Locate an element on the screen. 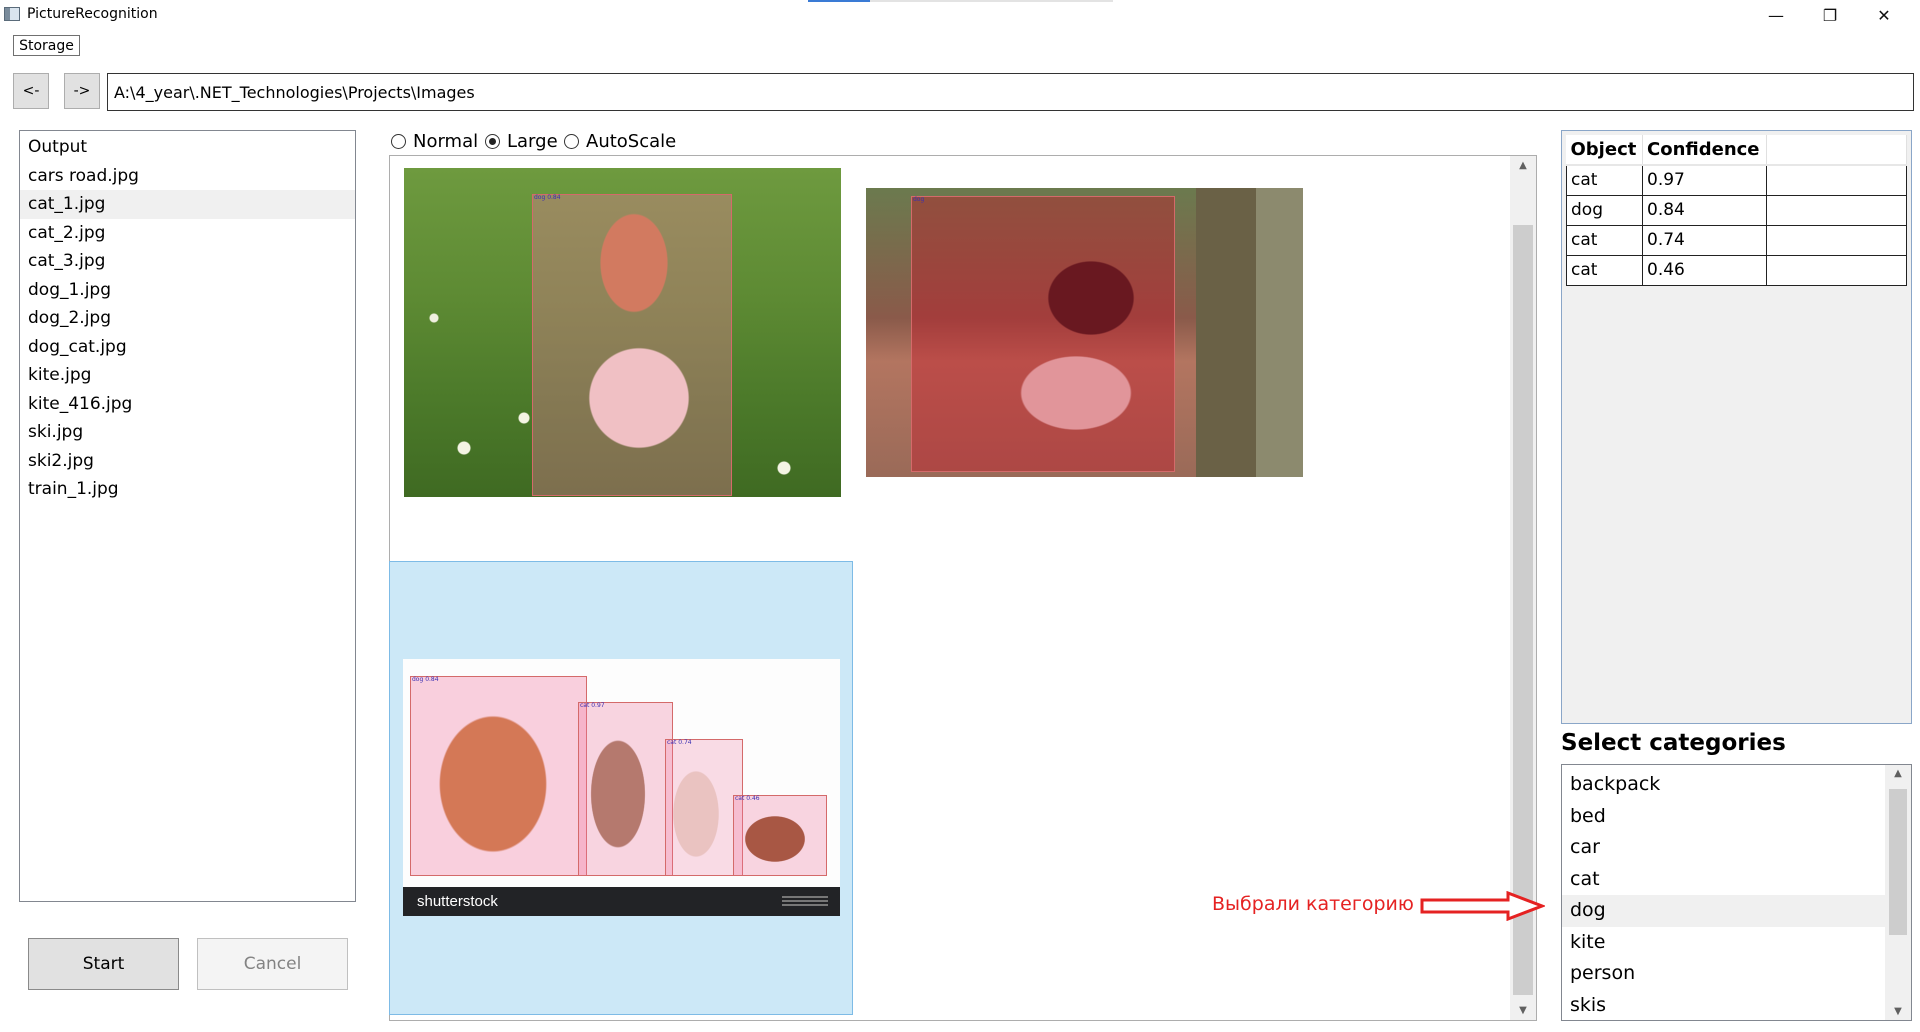 The width and height of the screenshot is (1920, 1032). list-item-selected: cat_1.jpg is located at coordinates (187, 204).